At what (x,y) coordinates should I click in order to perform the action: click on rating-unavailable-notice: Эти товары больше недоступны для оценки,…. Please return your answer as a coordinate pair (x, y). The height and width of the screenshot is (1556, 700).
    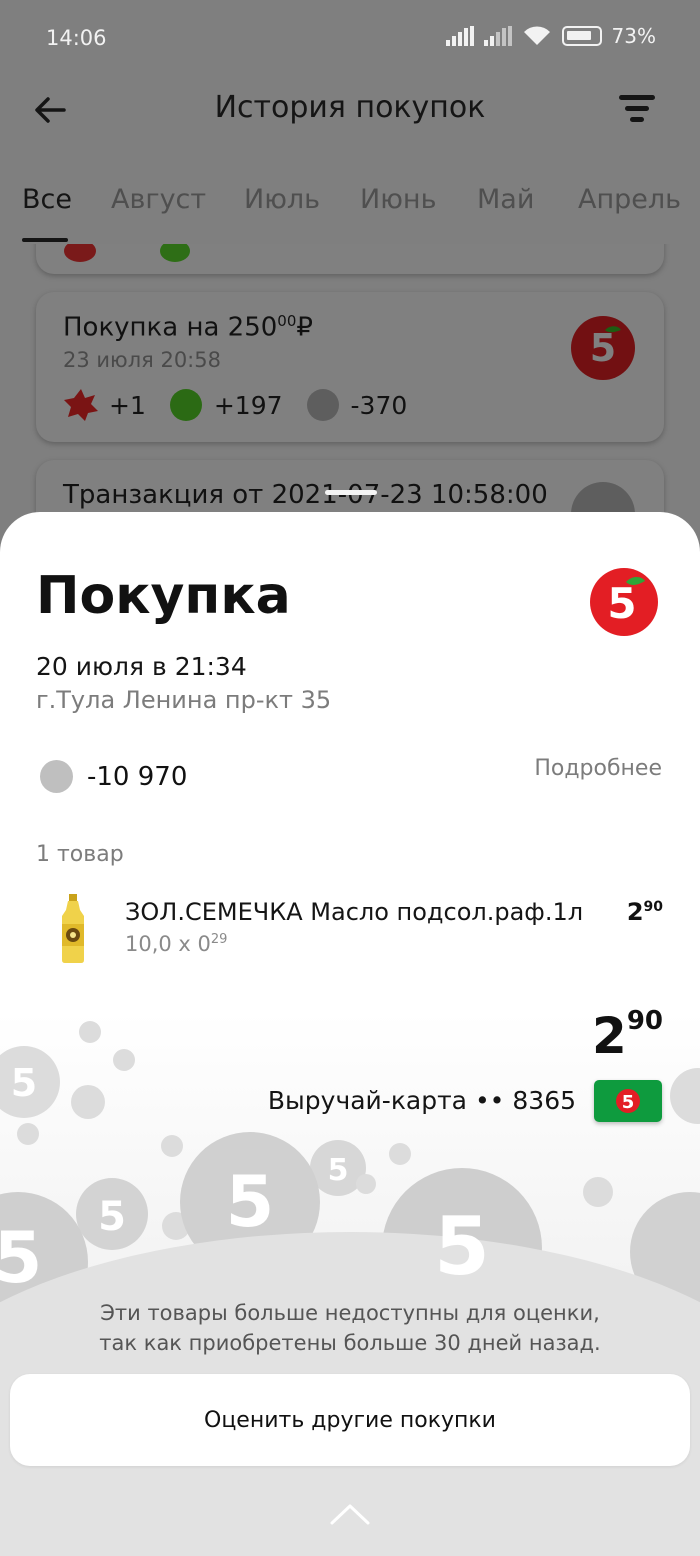
    Looking at the image, I should click on (350, 1328).